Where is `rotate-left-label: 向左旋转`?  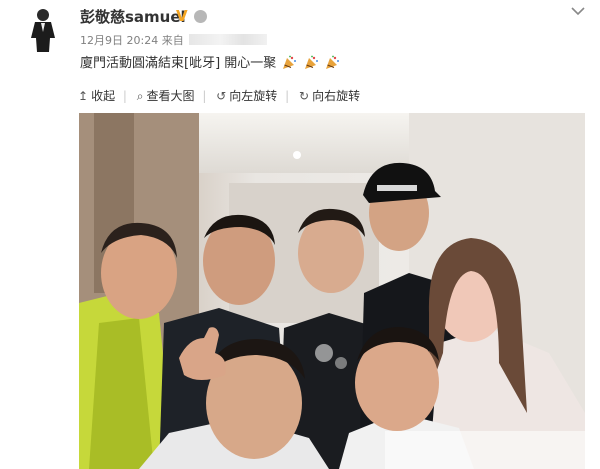 rotate-left-label: 向左旋转 is located at coordinates (253, 96).